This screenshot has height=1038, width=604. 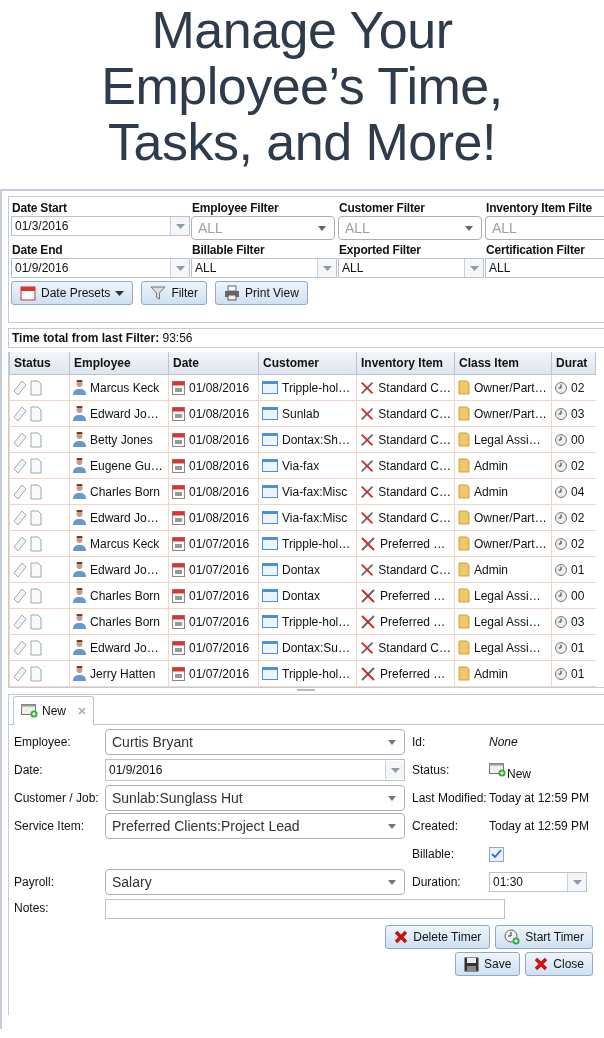 I want to click on dropdown-field: Curtis Bryant, so click(x=255, y=742).